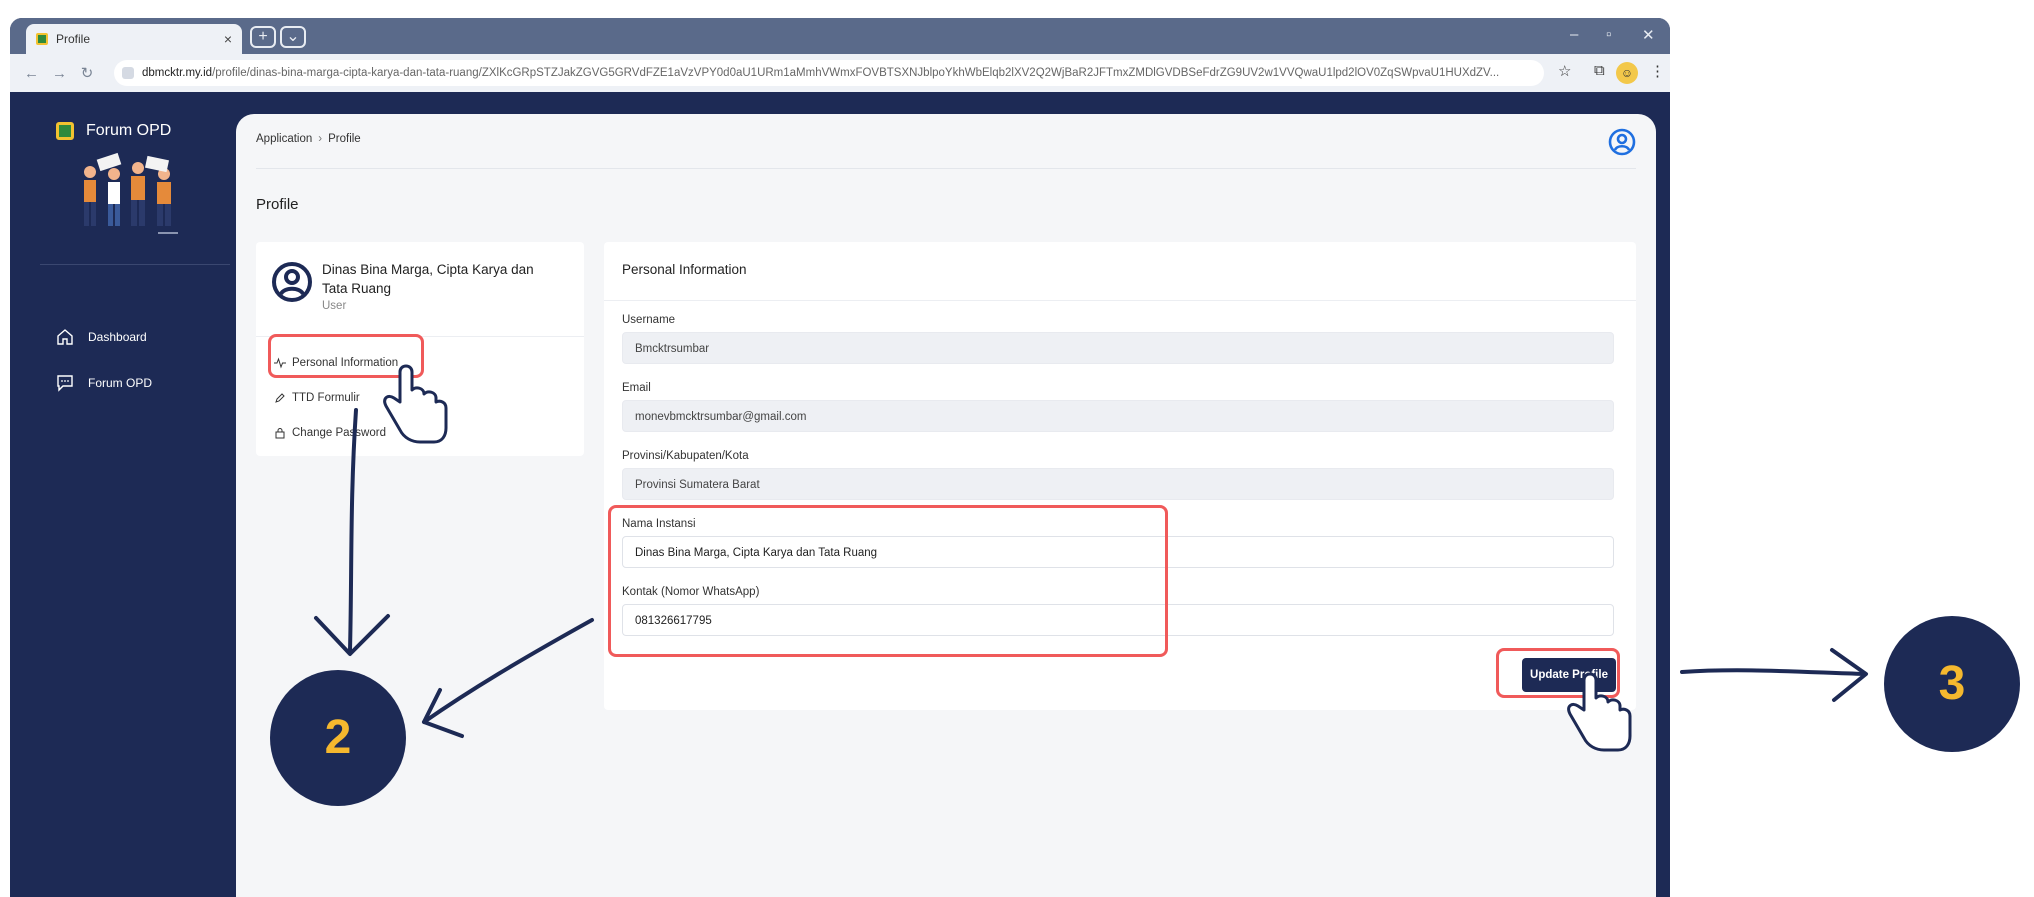 The width and height of the screenshot is (2034, 897). I want to click on brand: Forum OPD, so click(113, 131).